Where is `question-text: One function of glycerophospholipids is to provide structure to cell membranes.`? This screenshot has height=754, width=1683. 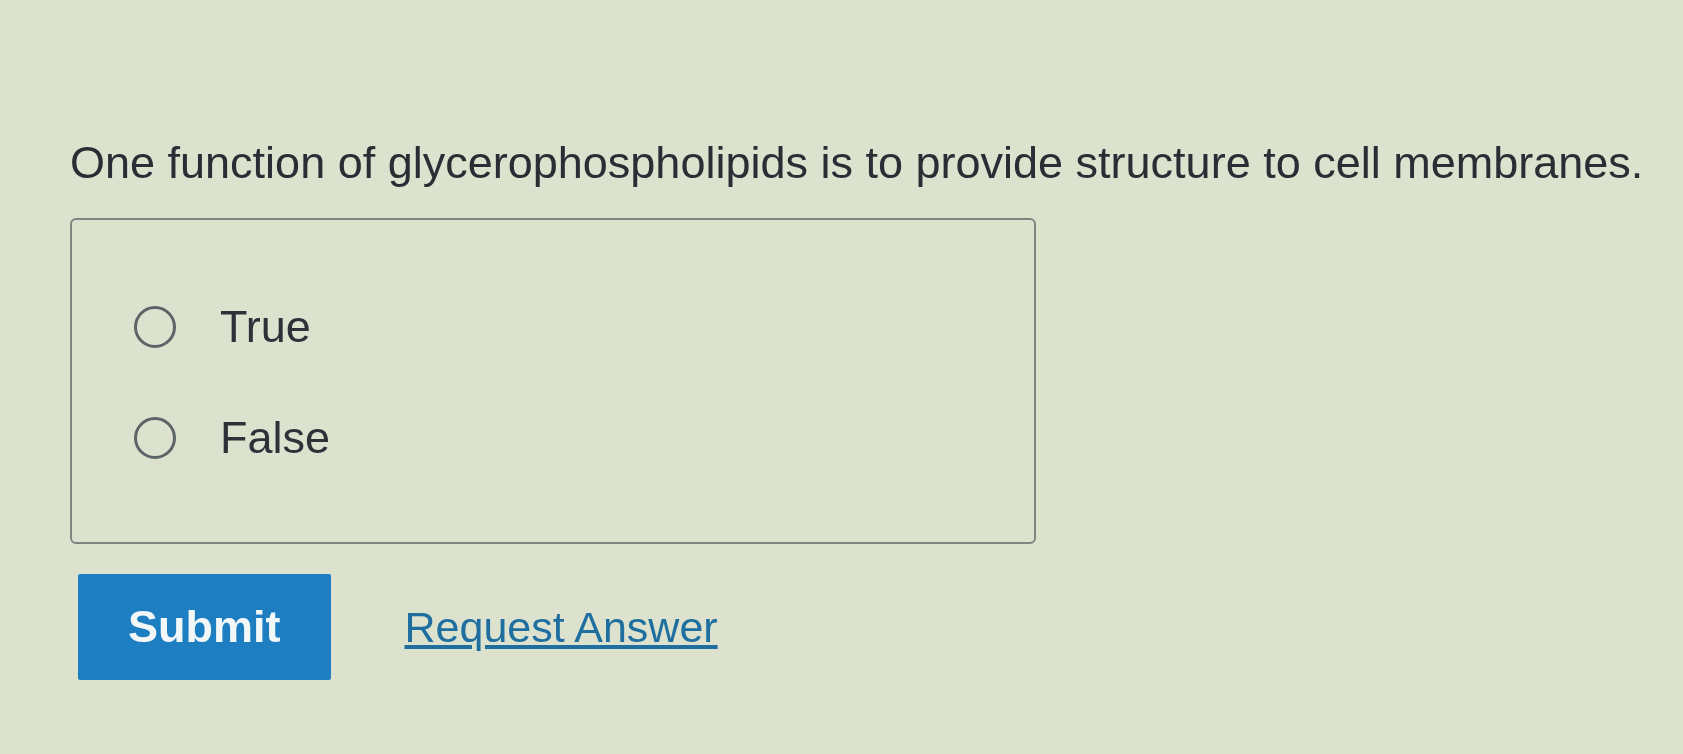
question-text: One function of glycerophospholipids is to provide structure to cell membranes. is located at coordinates (857, 163).